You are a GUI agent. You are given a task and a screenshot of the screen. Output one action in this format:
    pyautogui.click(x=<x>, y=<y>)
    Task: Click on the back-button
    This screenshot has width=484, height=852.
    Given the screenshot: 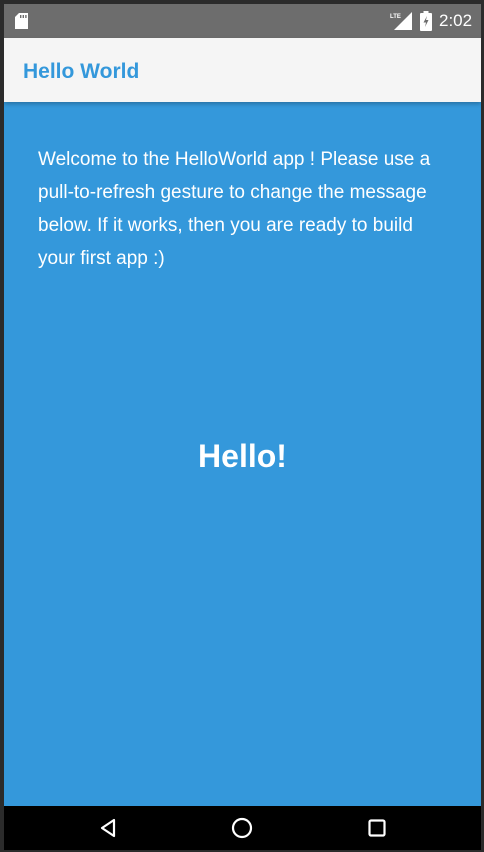 What is the action you would take?
    pyautogui.click(x=108, y=828)
    